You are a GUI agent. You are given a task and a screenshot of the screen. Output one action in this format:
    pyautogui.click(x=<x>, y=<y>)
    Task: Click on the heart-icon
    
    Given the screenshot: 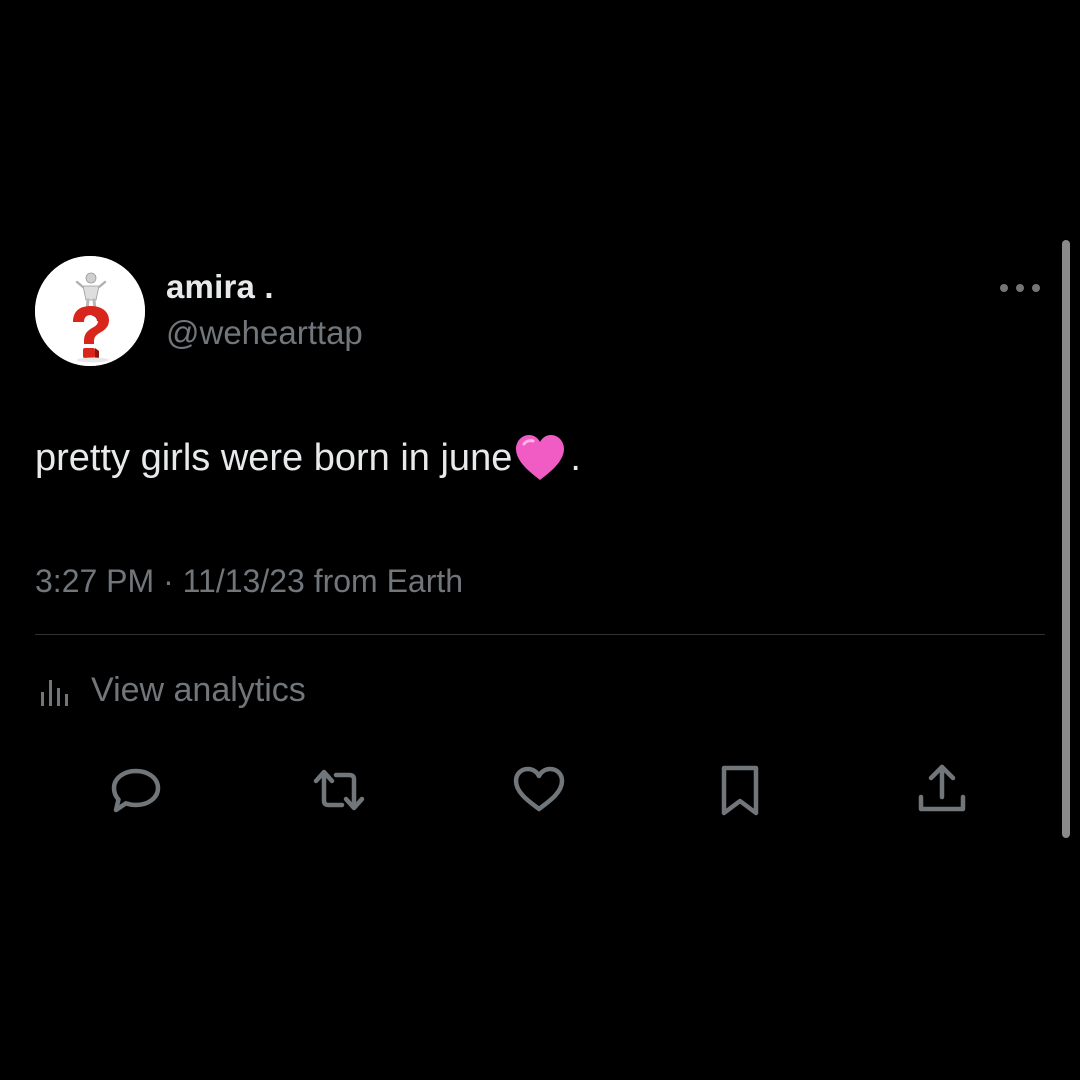 What is the action you would take?
    pyautogui.click(x=539, y=789)
    